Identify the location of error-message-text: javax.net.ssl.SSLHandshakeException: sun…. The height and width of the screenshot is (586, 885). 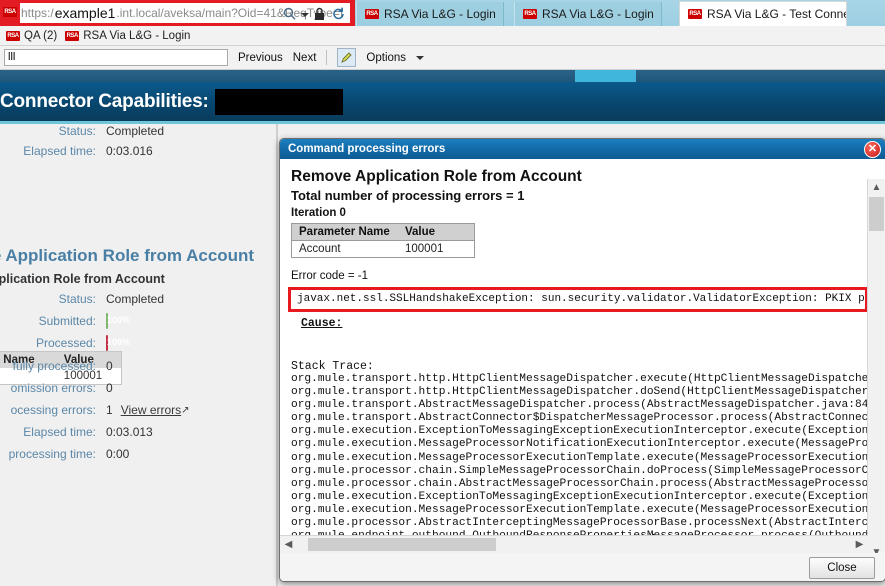
(582, 299).